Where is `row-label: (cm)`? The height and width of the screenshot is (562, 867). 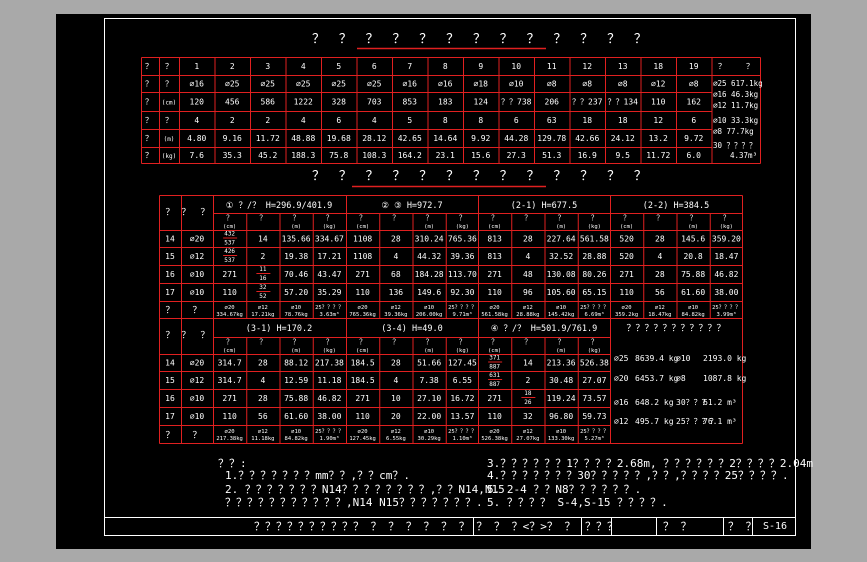 row-label: (cm) is located at coordinates (169, 103).